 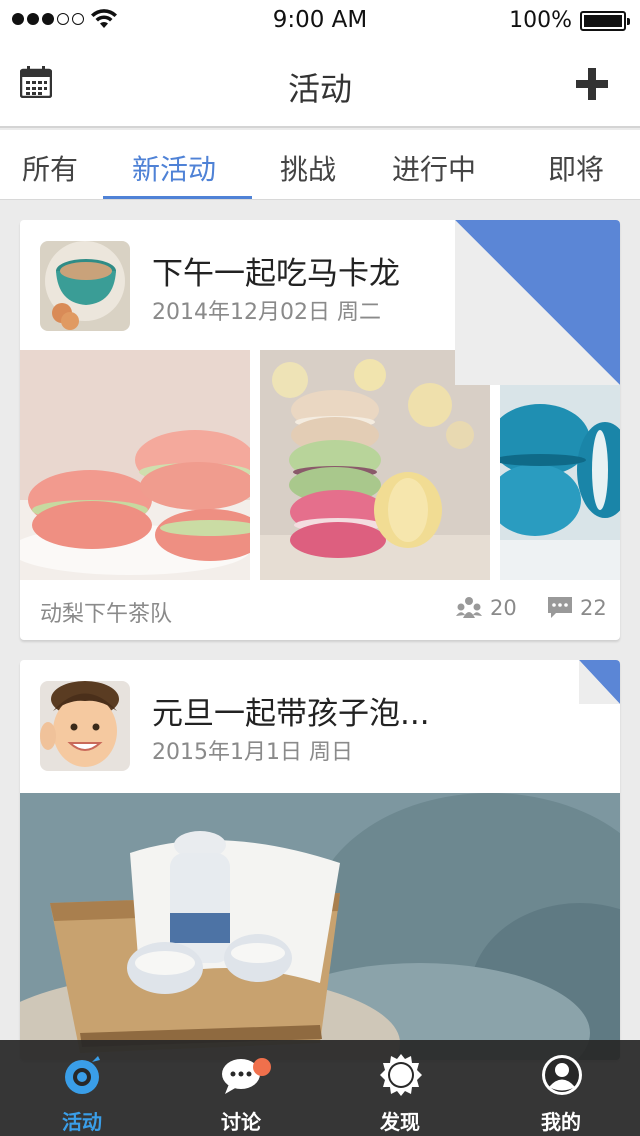 What do you see at coordinates (174, 168) in the screenshot?
I see `tab-new: 新活动` at bounding box center [174, 168].